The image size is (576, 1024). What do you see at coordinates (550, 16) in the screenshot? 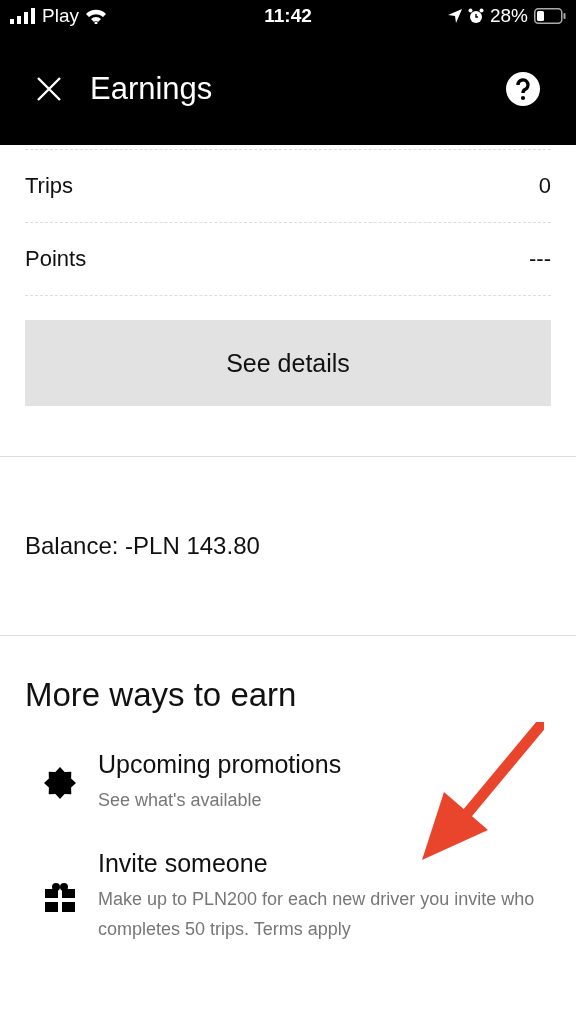
I see `battery-icon` at bounding box center [550, 16].